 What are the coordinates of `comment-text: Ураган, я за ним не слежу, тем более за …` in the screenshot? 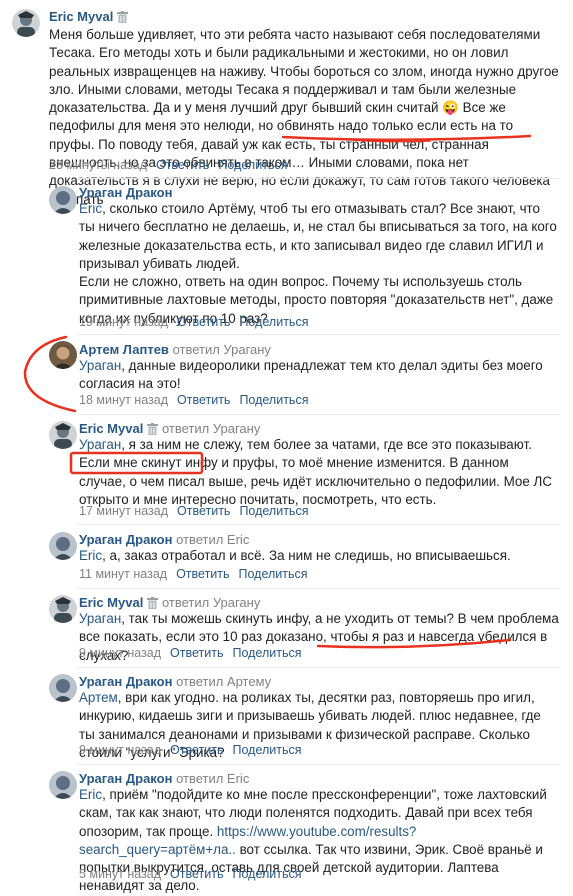 It's located at (315, 472).